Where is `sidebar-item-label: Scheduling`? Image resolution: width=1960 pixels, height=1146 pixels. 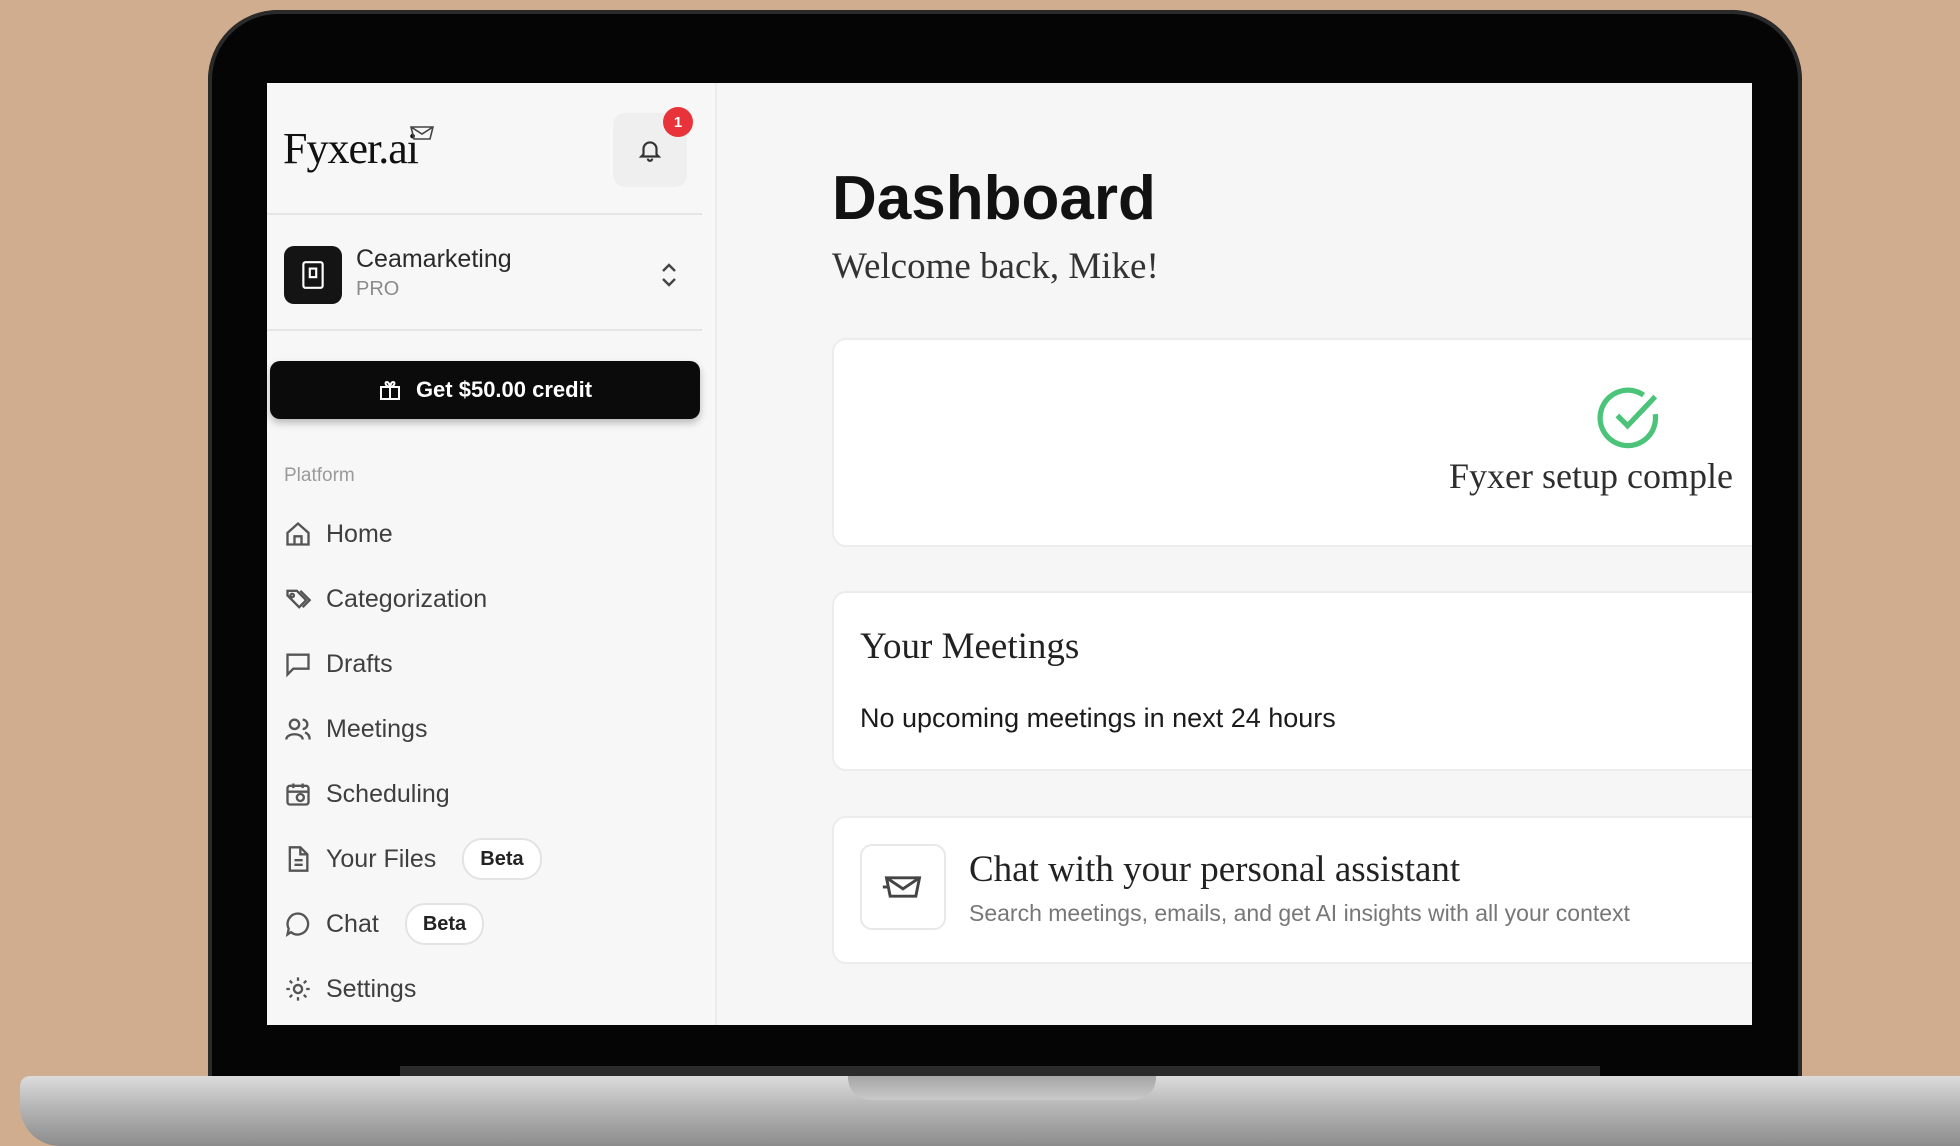 sidebar-item-label: Scheduling is located at coordinates (388, 793).